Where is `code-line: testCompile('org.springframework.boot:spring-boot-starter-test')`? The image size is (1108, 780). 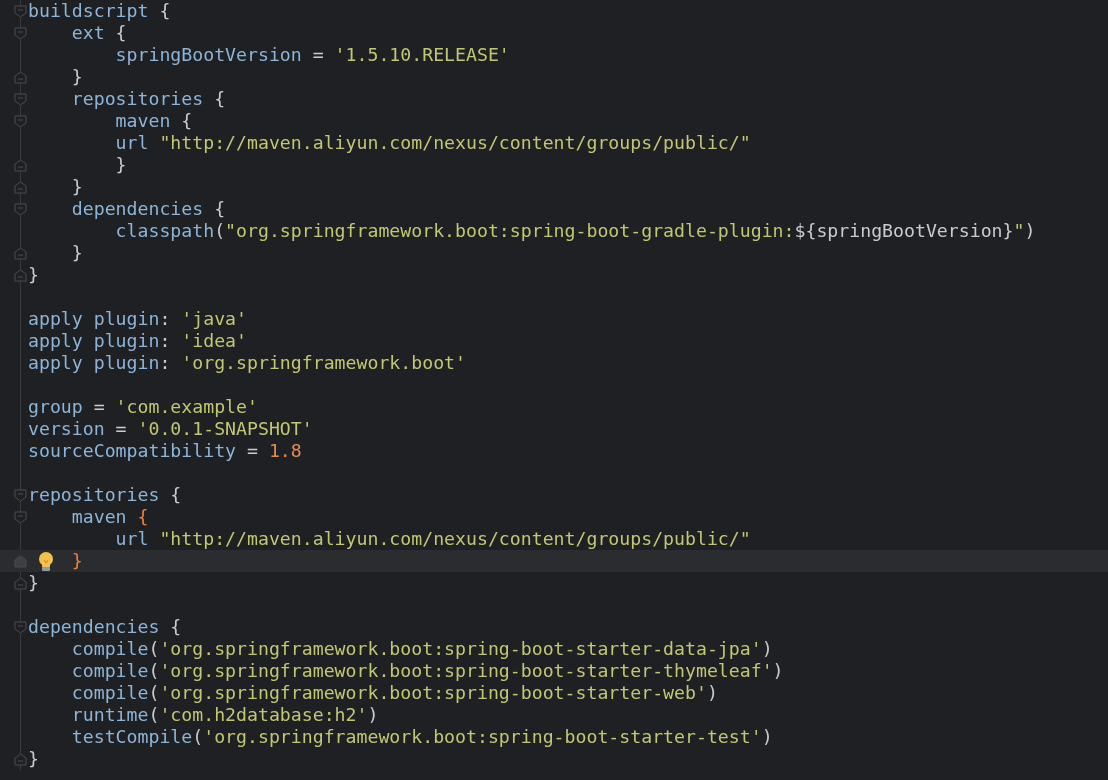 code-line: testCompile('org.springframework.boot:spring-boot-starter-test') is located at coordinates (422, 737).